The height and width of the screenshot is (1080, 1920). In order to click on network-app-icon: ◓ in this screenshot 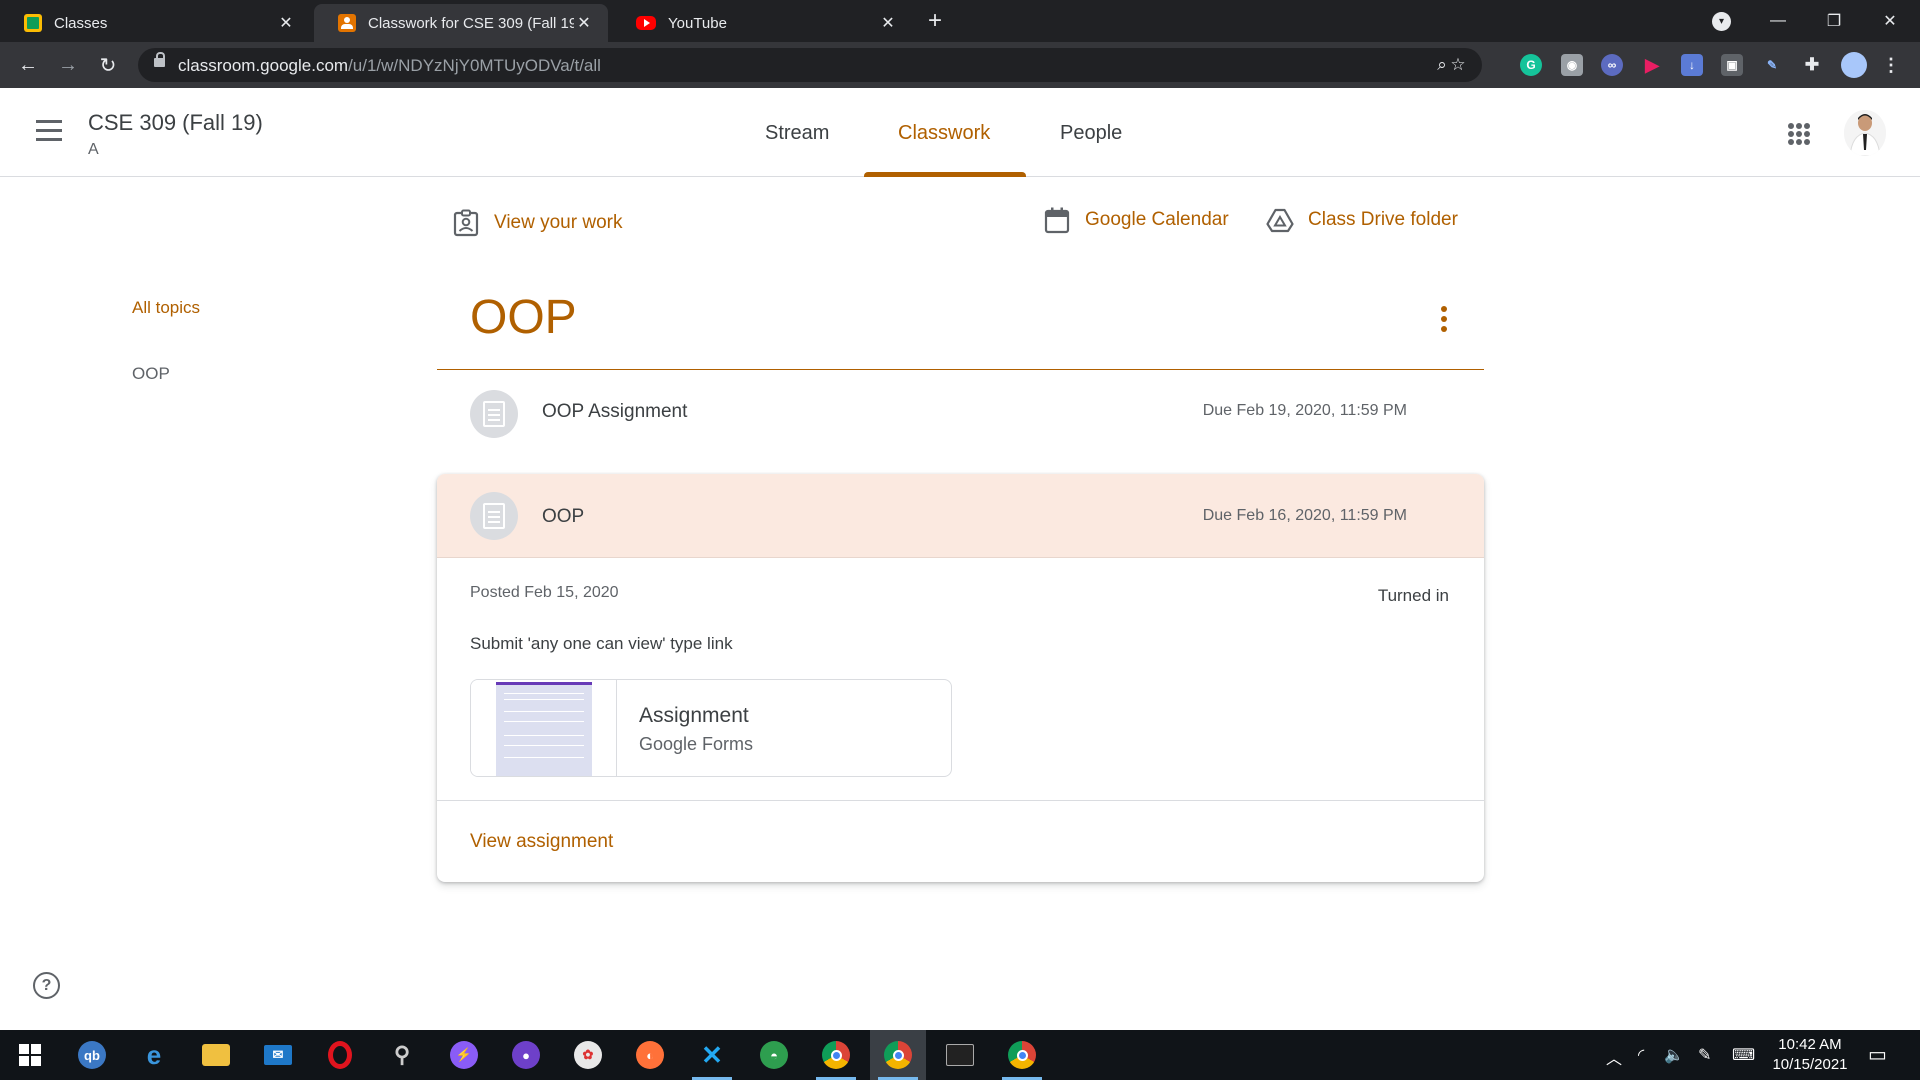, I will do `click(774, 1055)`.